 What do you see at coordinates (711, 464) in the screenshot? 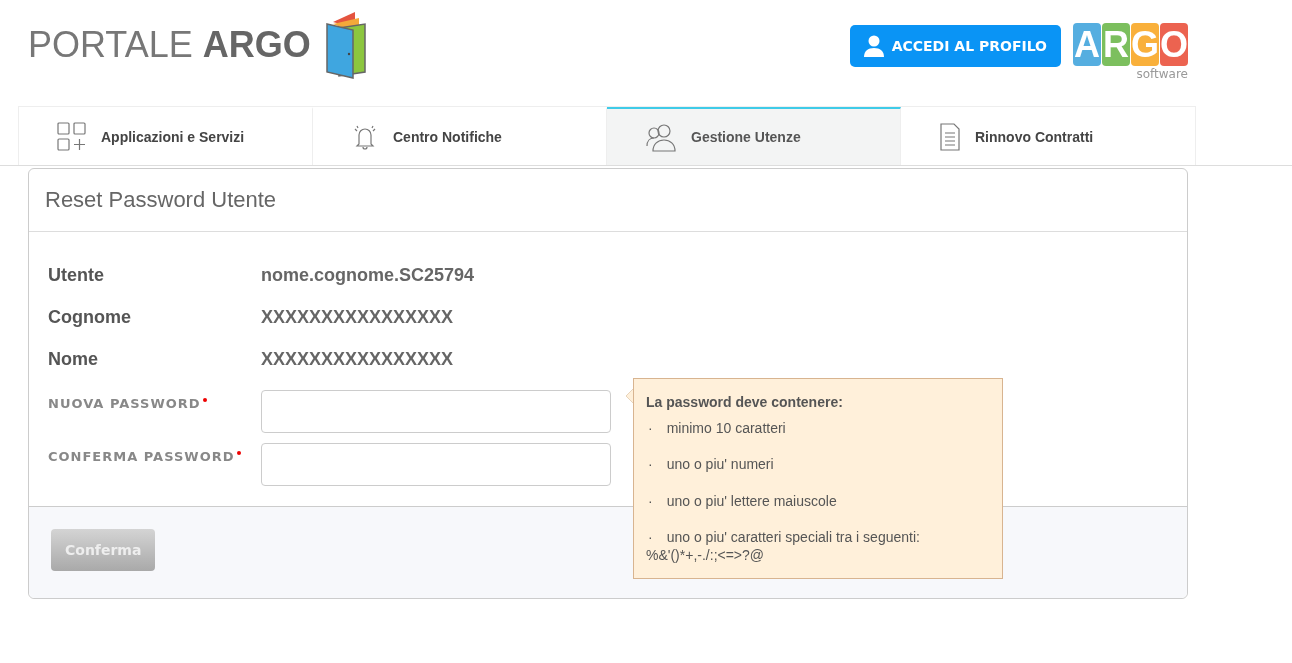
I see `requirement-text: · uno o piu' numeri` at bounding box center [711, 464].